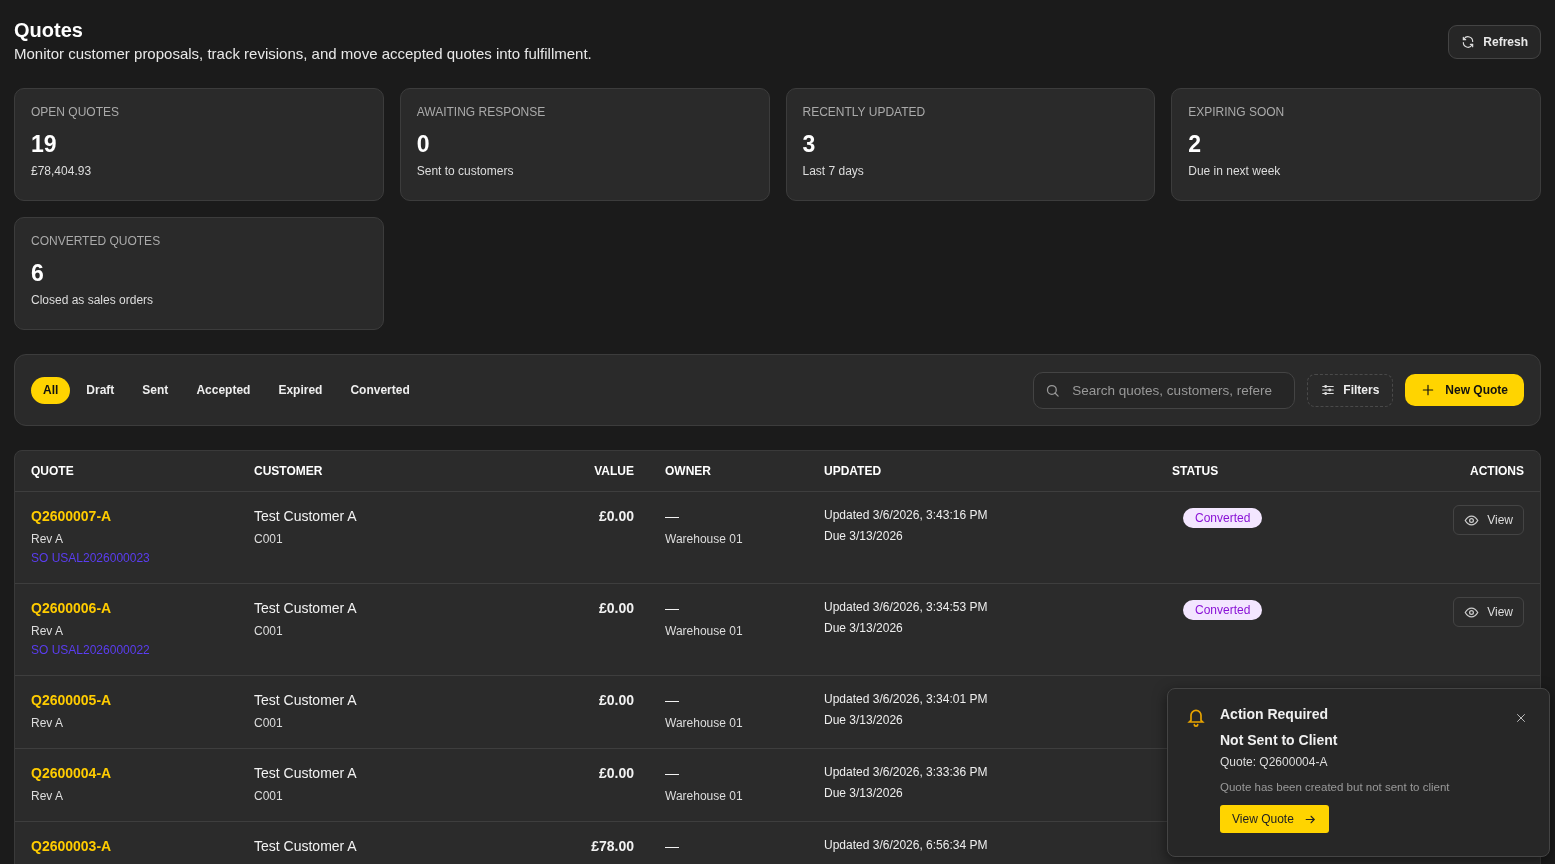 The width and height of the screenshot is (1555, 864). I want to click on refresh-button: Refresh, so click(1494, 42).